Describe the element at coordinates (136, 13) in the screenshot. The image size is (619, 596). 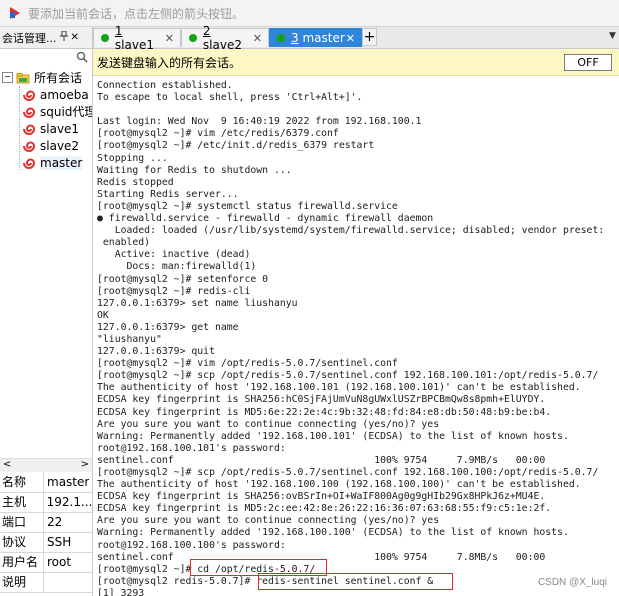
I see `hint-text: 要添加当前会话，点击左侧的箭头按钮。` at that location.